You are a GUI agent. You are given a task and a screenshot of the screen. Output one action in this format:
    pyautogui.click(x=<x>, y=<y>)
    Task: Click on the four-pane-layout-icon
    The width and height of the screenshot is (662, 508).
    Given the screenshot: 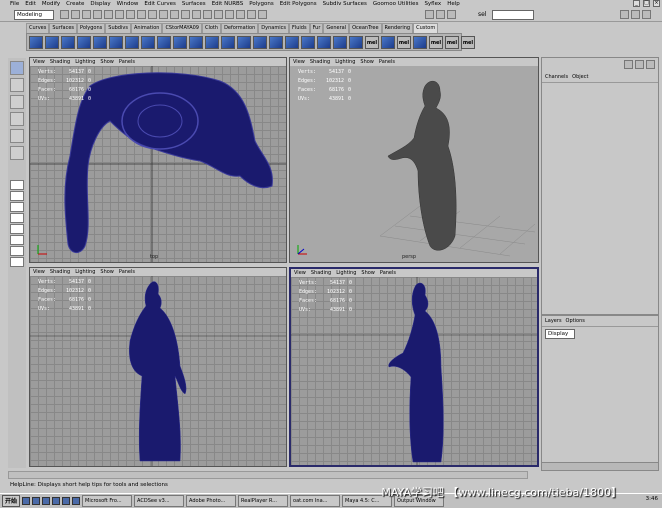 What is the action you would take?
    pyautogui.click(x=17, y=196)
    